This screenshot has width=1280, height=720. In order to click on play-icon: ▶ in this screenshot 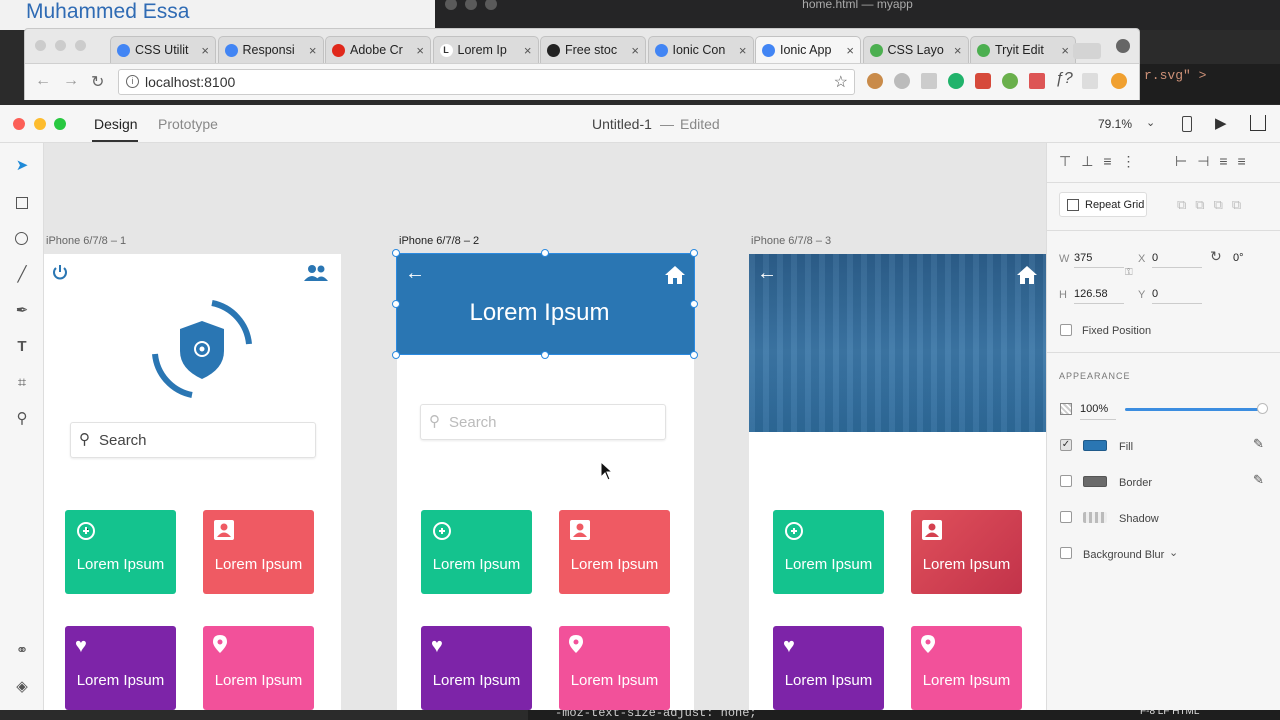, I will do `click(1221, 123)`.